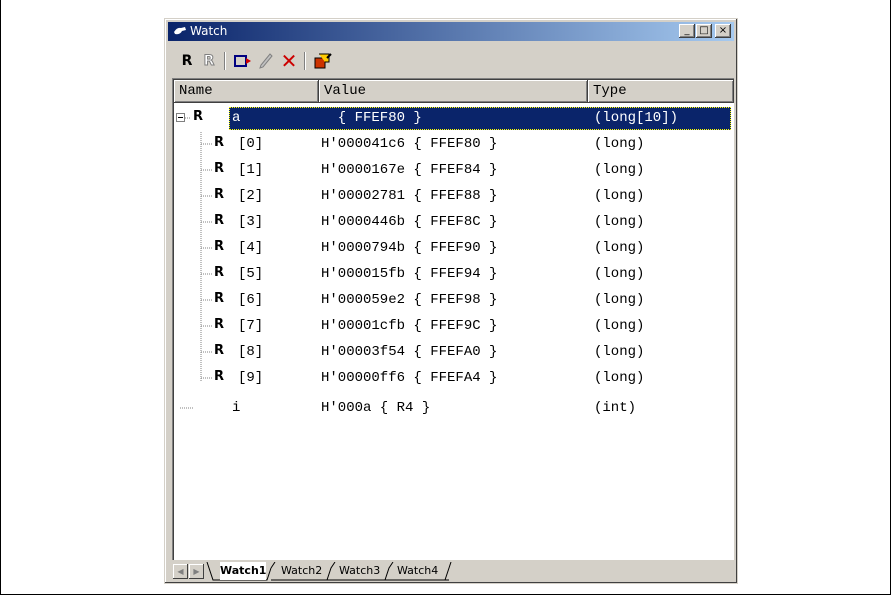 This screenshot has width=892, height=595. Describe the element at coordinates (180, 31) in the screenshot. I see `watch-window-icon` at that location.